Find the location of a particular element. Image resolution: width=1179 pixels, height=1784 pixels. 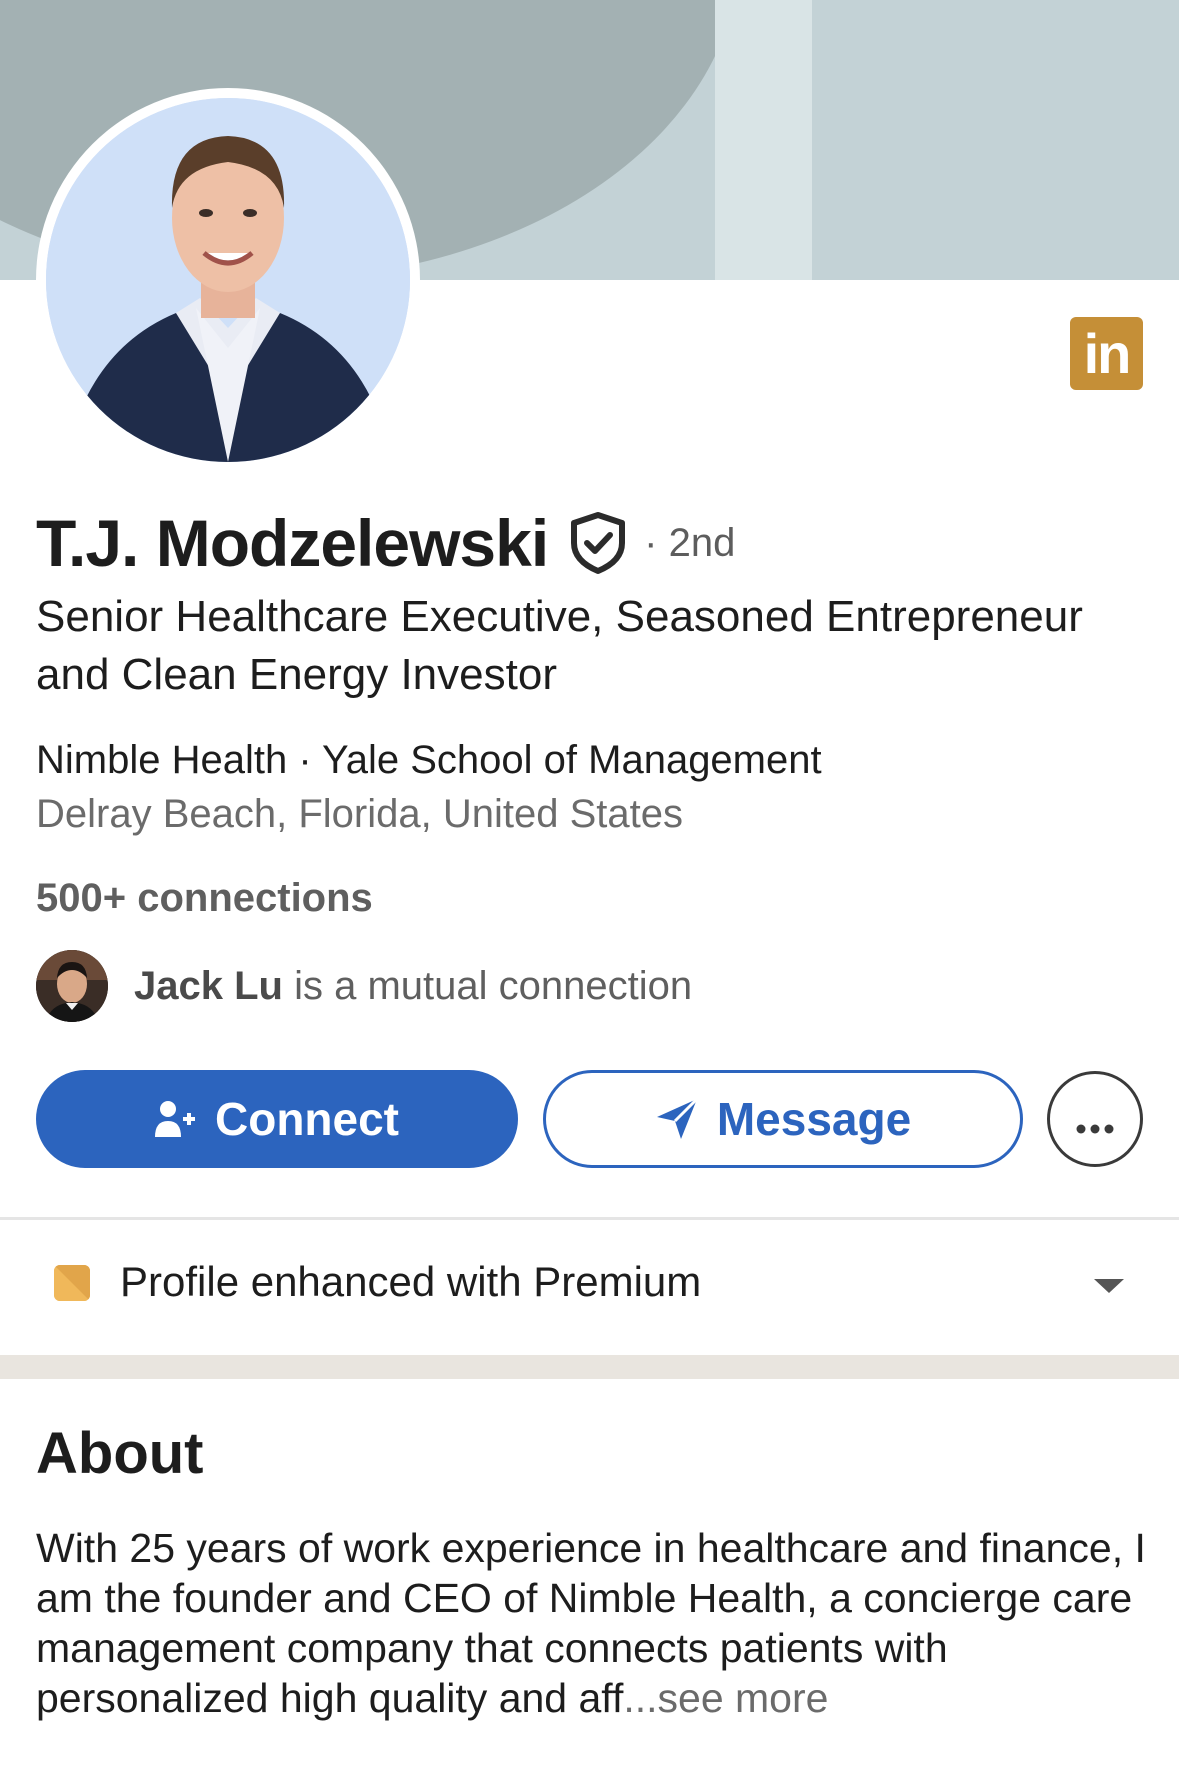

section-divider is located at coordinates (589, 1367).